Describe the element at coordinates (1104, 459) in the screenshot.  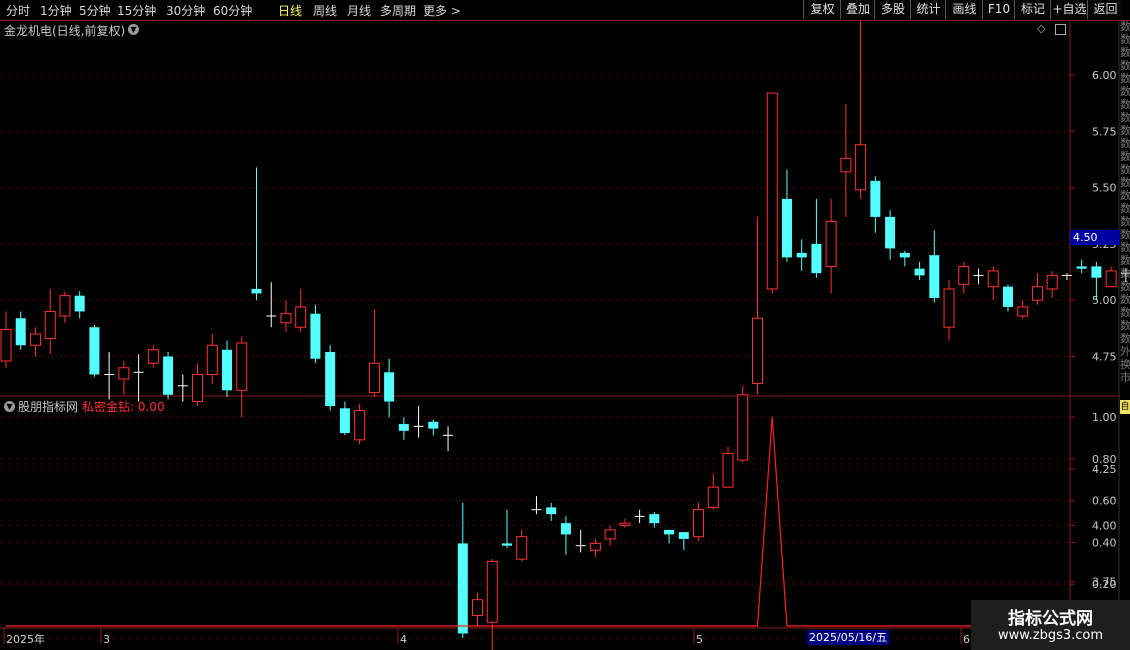
I see `ind-tick-label-1: 0.80` at that location.